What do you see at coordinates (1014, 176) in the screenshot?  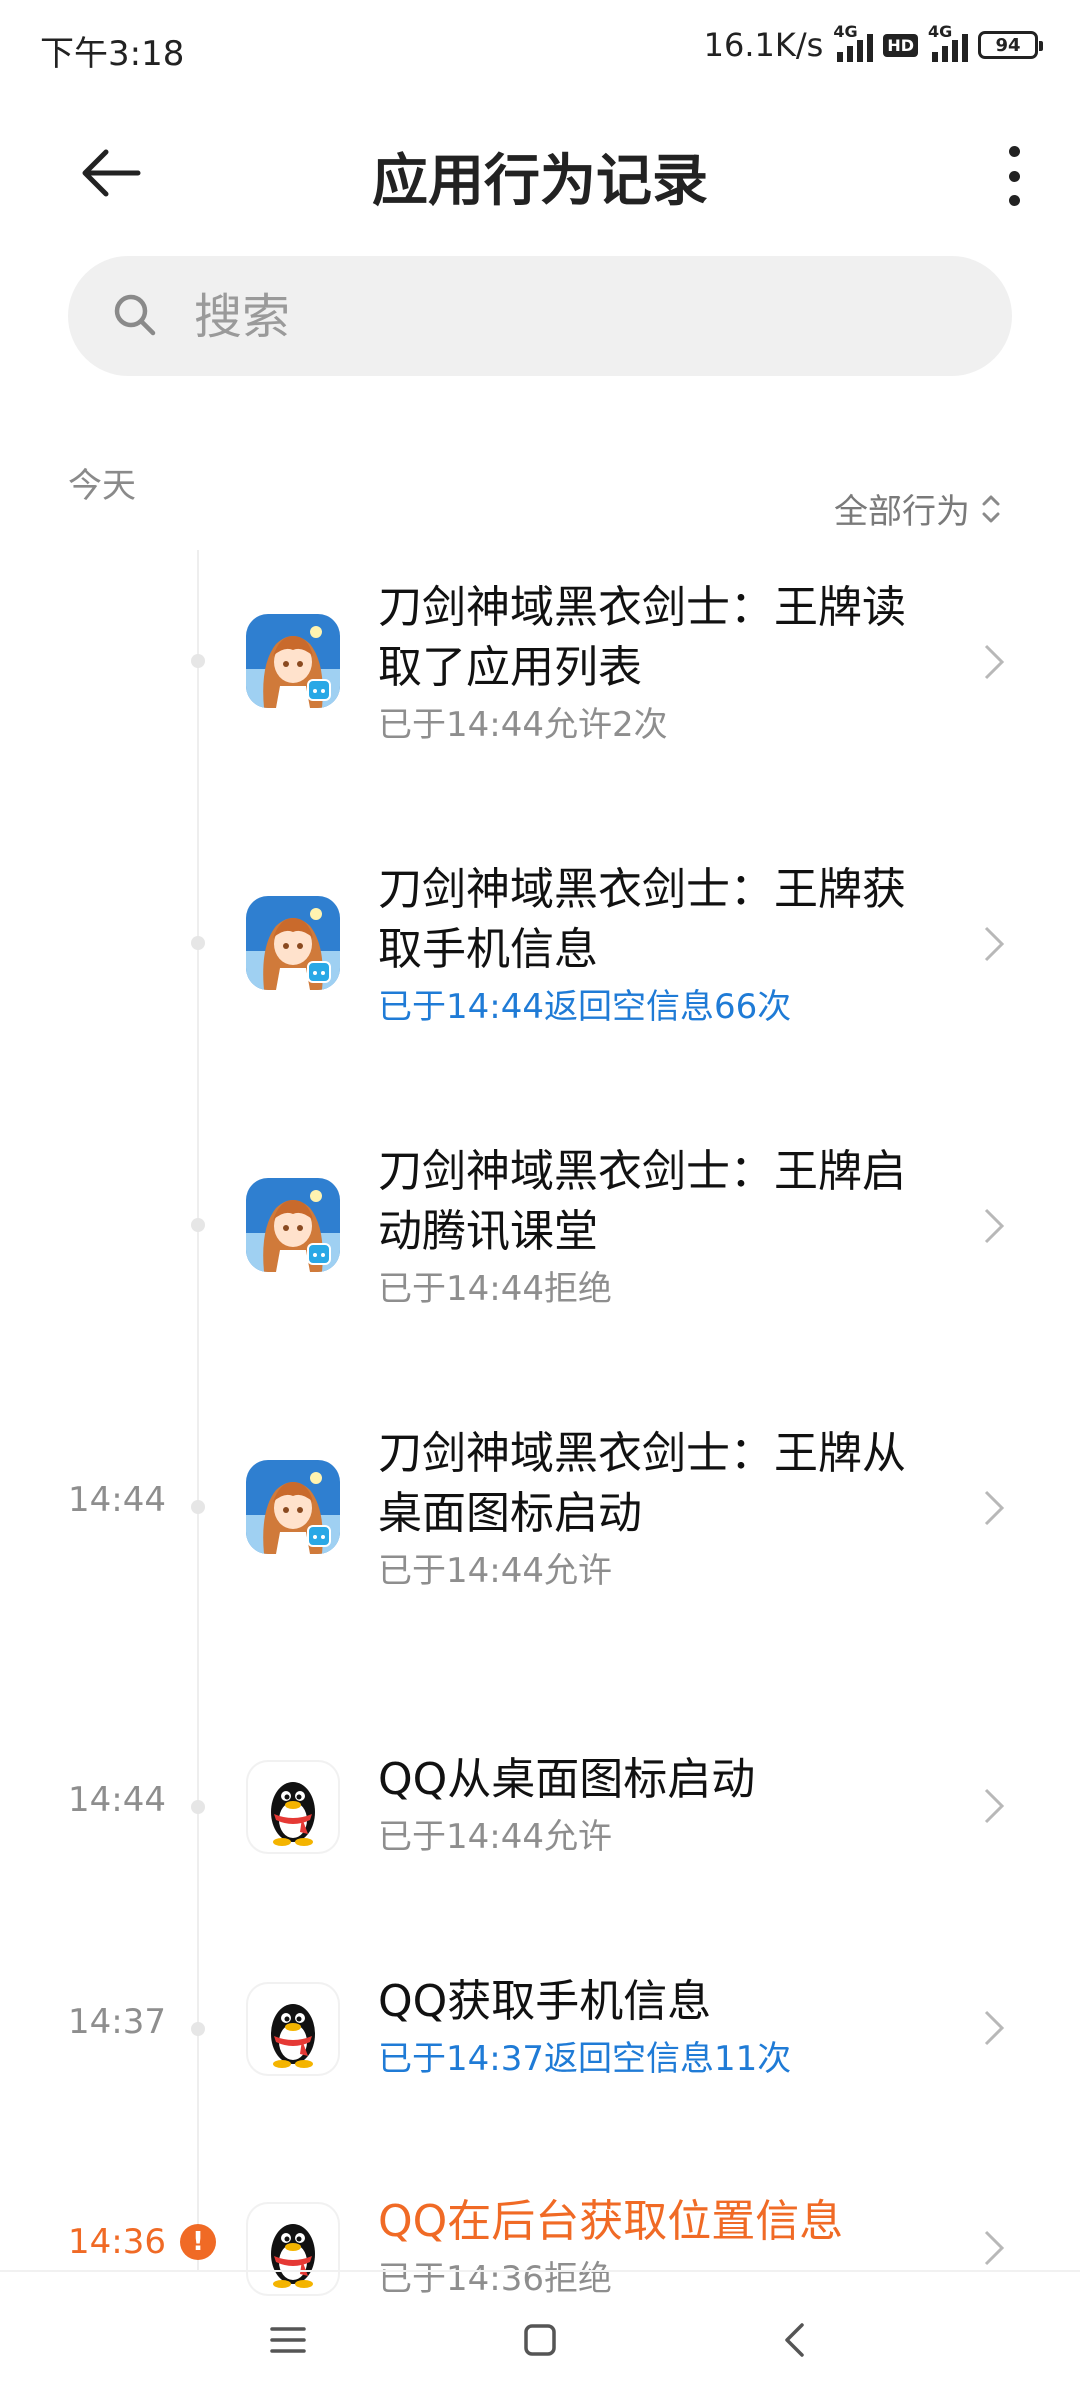 I see `more-options-button` at bounding box center [1014, 176].